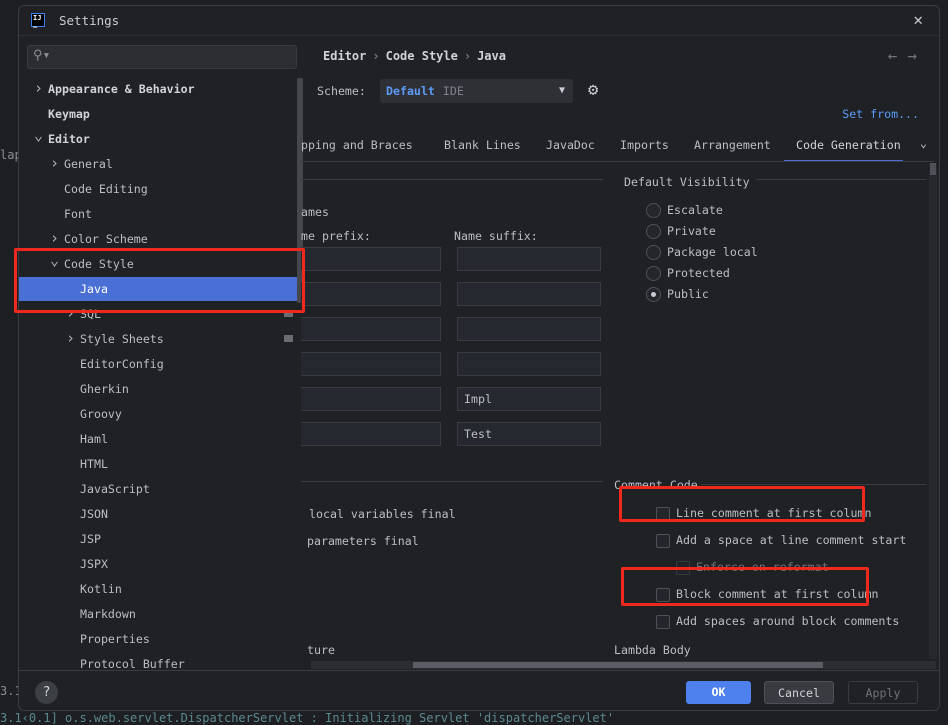 The width and height of the screenshot is (948, 725). What do you see at coordinates (94, 439) in the screenshot?
I see `sidebar-item-label: Haml` at bounding box center [94, 439].